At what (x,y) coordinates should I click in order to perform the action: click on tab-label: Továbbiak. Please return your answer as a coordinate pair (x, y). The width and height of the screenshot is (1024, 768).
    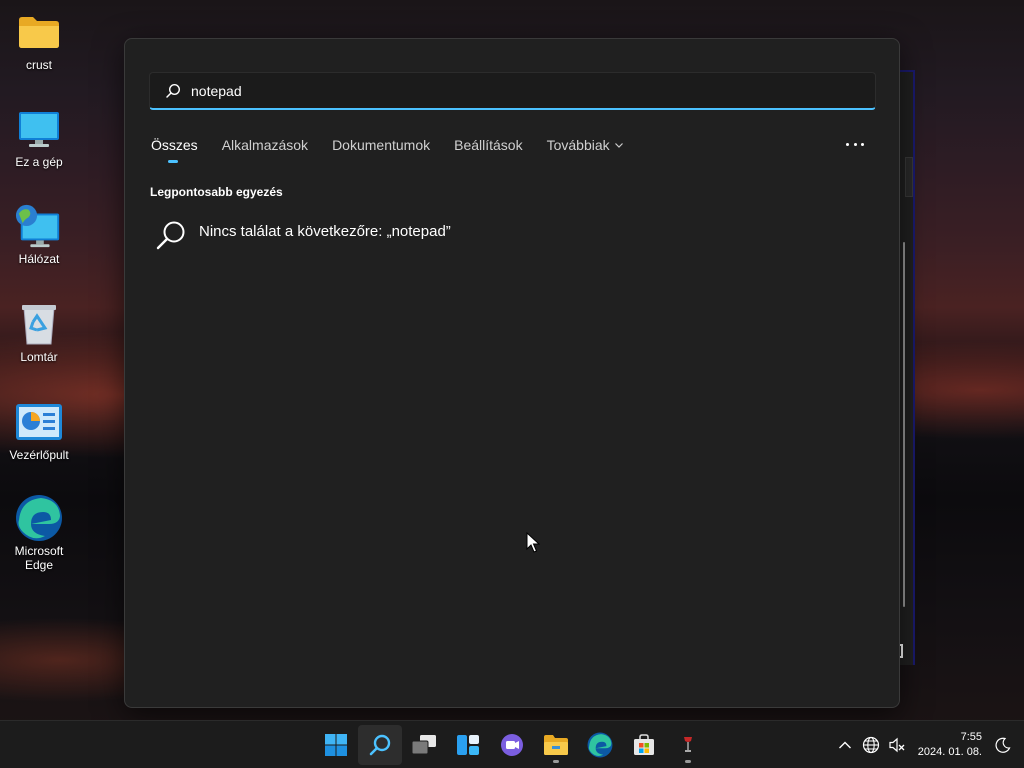
    Looking at the image, I should click on (578, 145).